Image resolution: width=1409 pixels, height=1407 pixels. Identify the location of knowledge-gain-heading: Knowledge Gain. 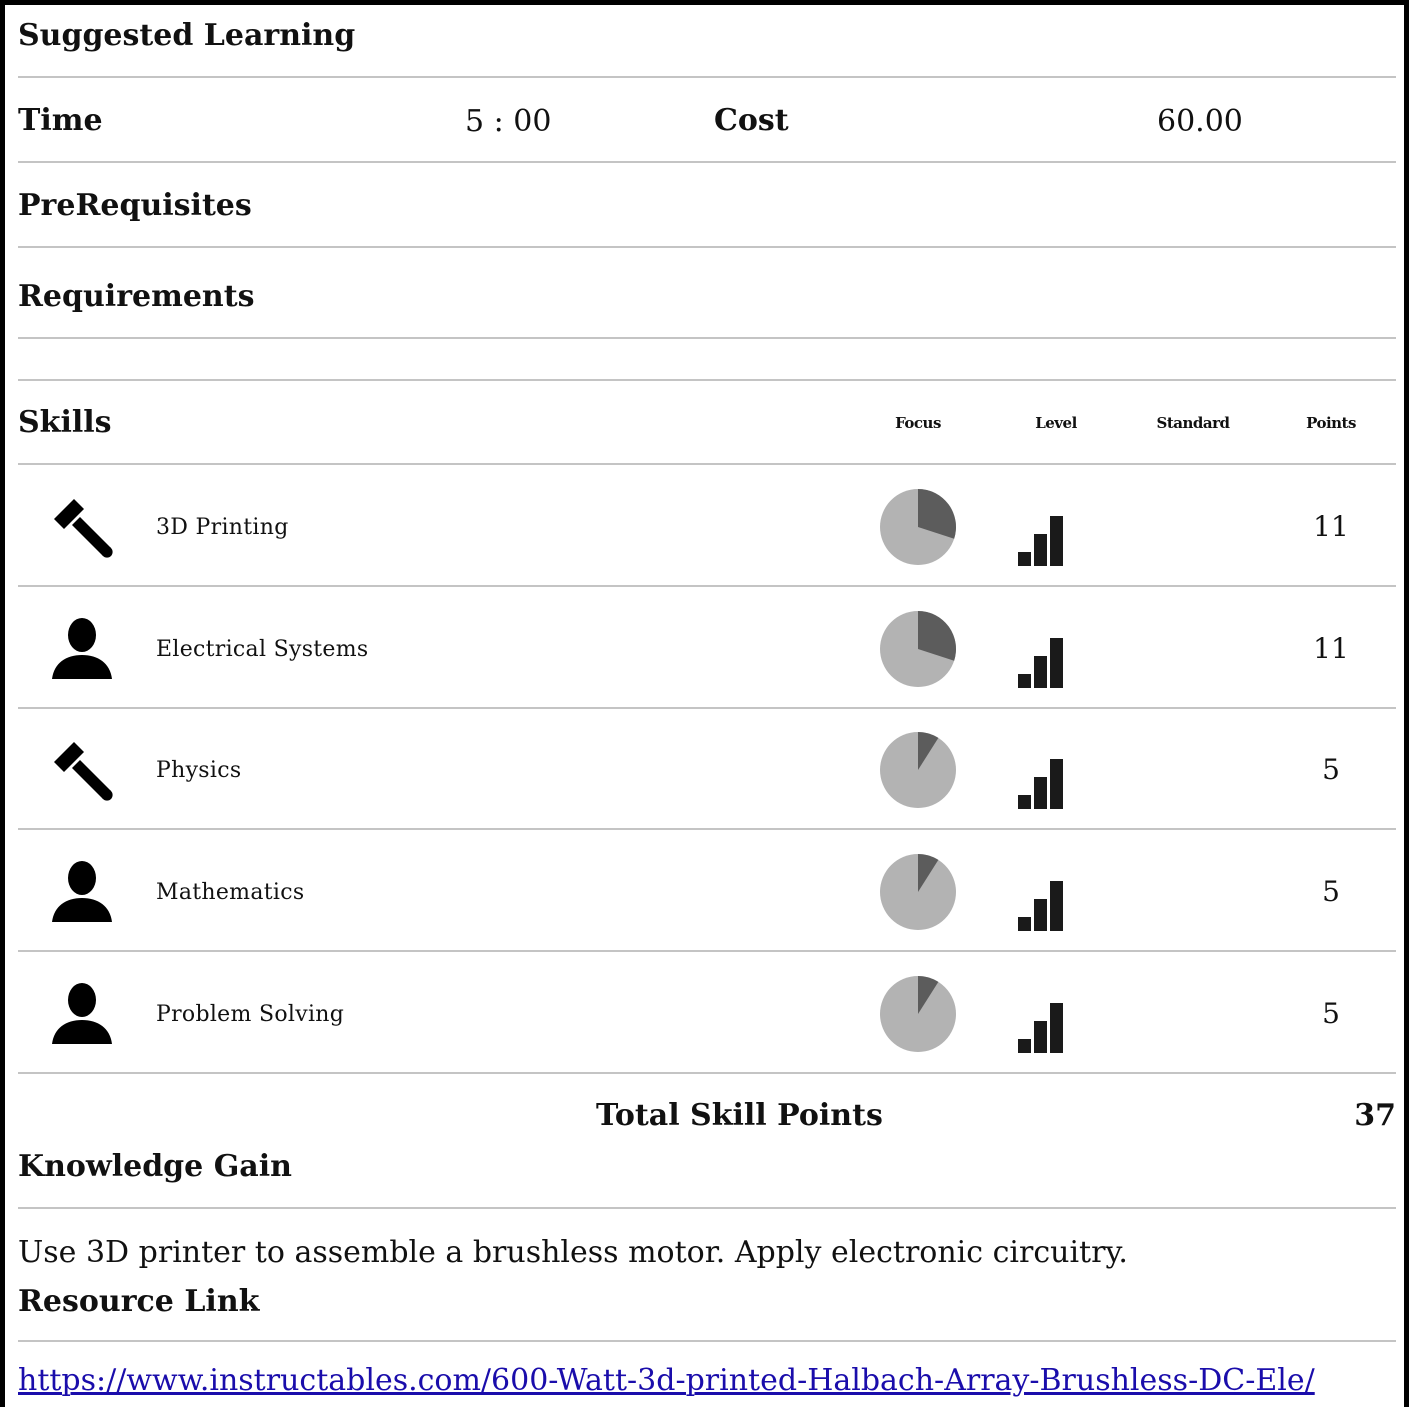
(155, 1166).